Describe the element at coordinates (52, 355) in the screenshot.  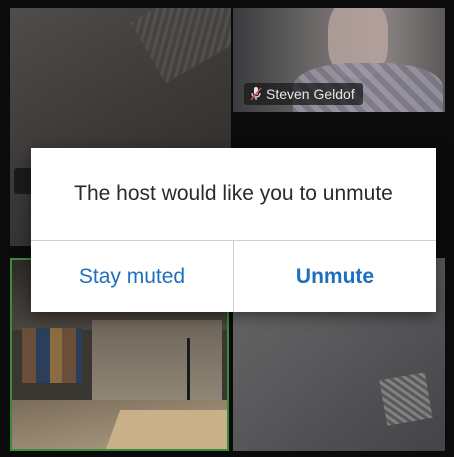
I see `wall-posters` at that location.